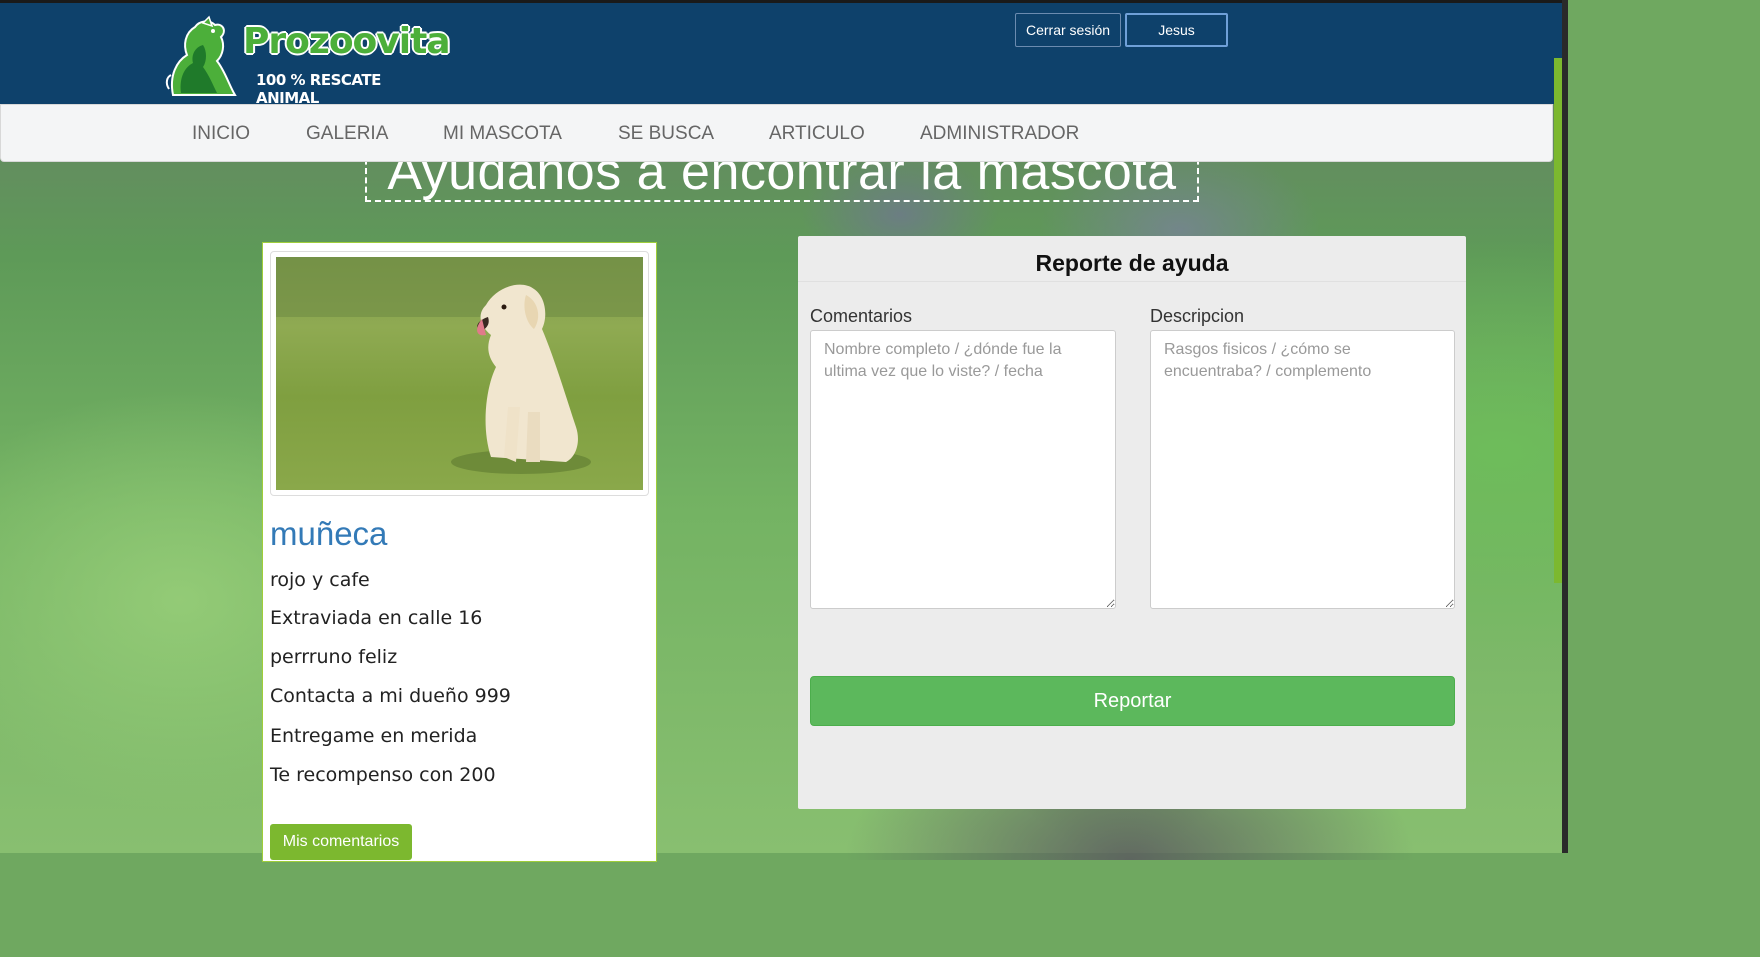 This screenshot has height=957, width=1760. Describe the element at coordinates (1132, 281) in the screenshot. I see `report-divider` at that location.